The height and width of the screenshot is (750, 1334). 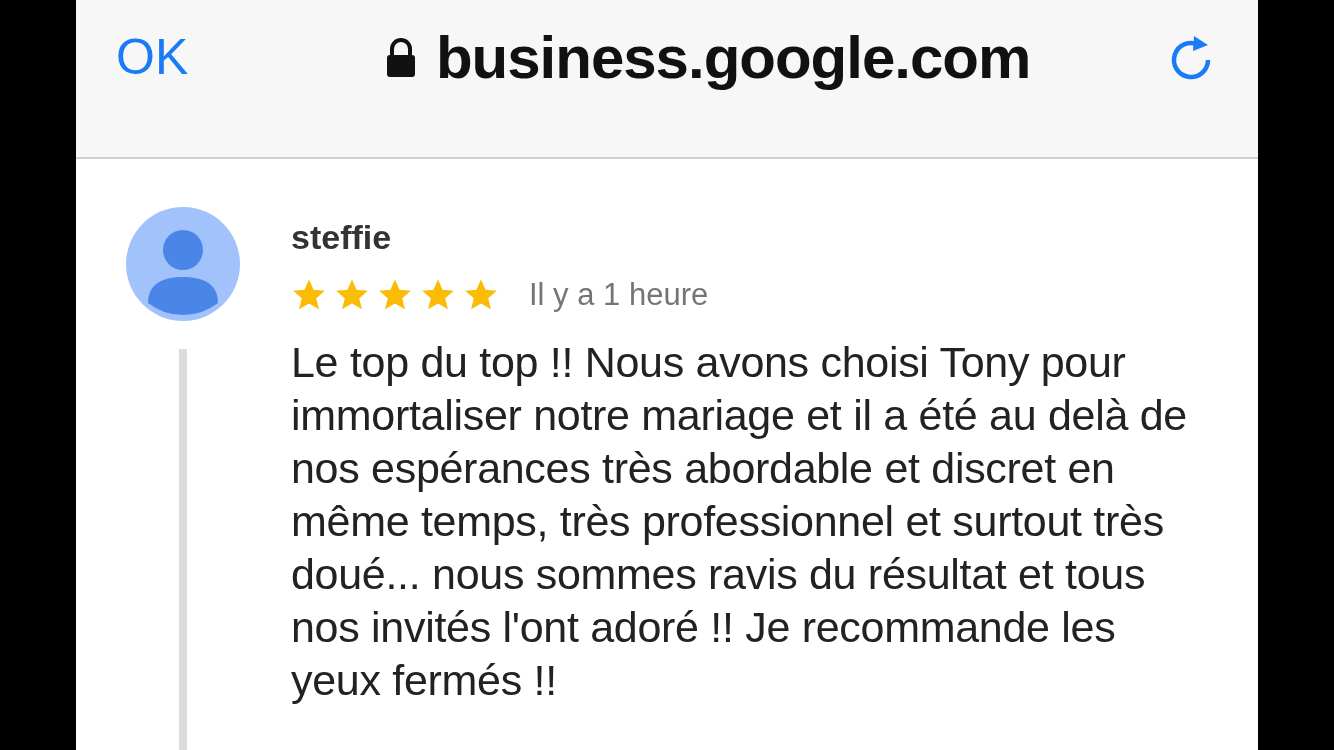 I want to click on address-text: business.google.com, so click(x=733, y=58).